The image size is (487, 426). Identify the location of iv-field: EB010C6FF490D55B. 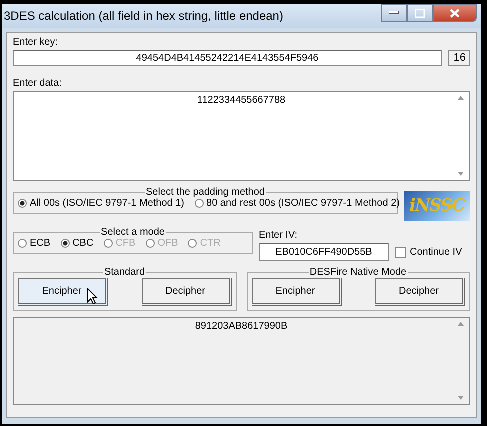
(324, 252).